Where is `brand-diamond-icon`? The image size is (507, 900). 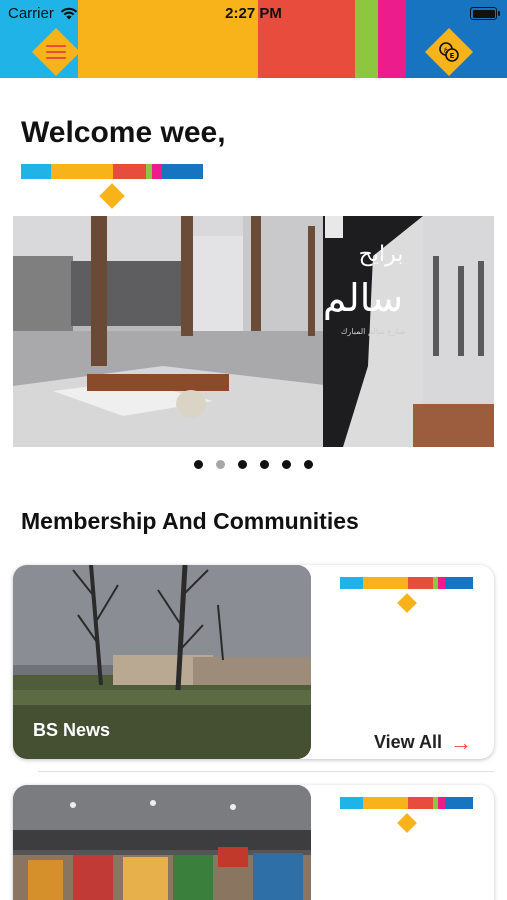
brand-diamond-icon is located at coordinates (112, 196).